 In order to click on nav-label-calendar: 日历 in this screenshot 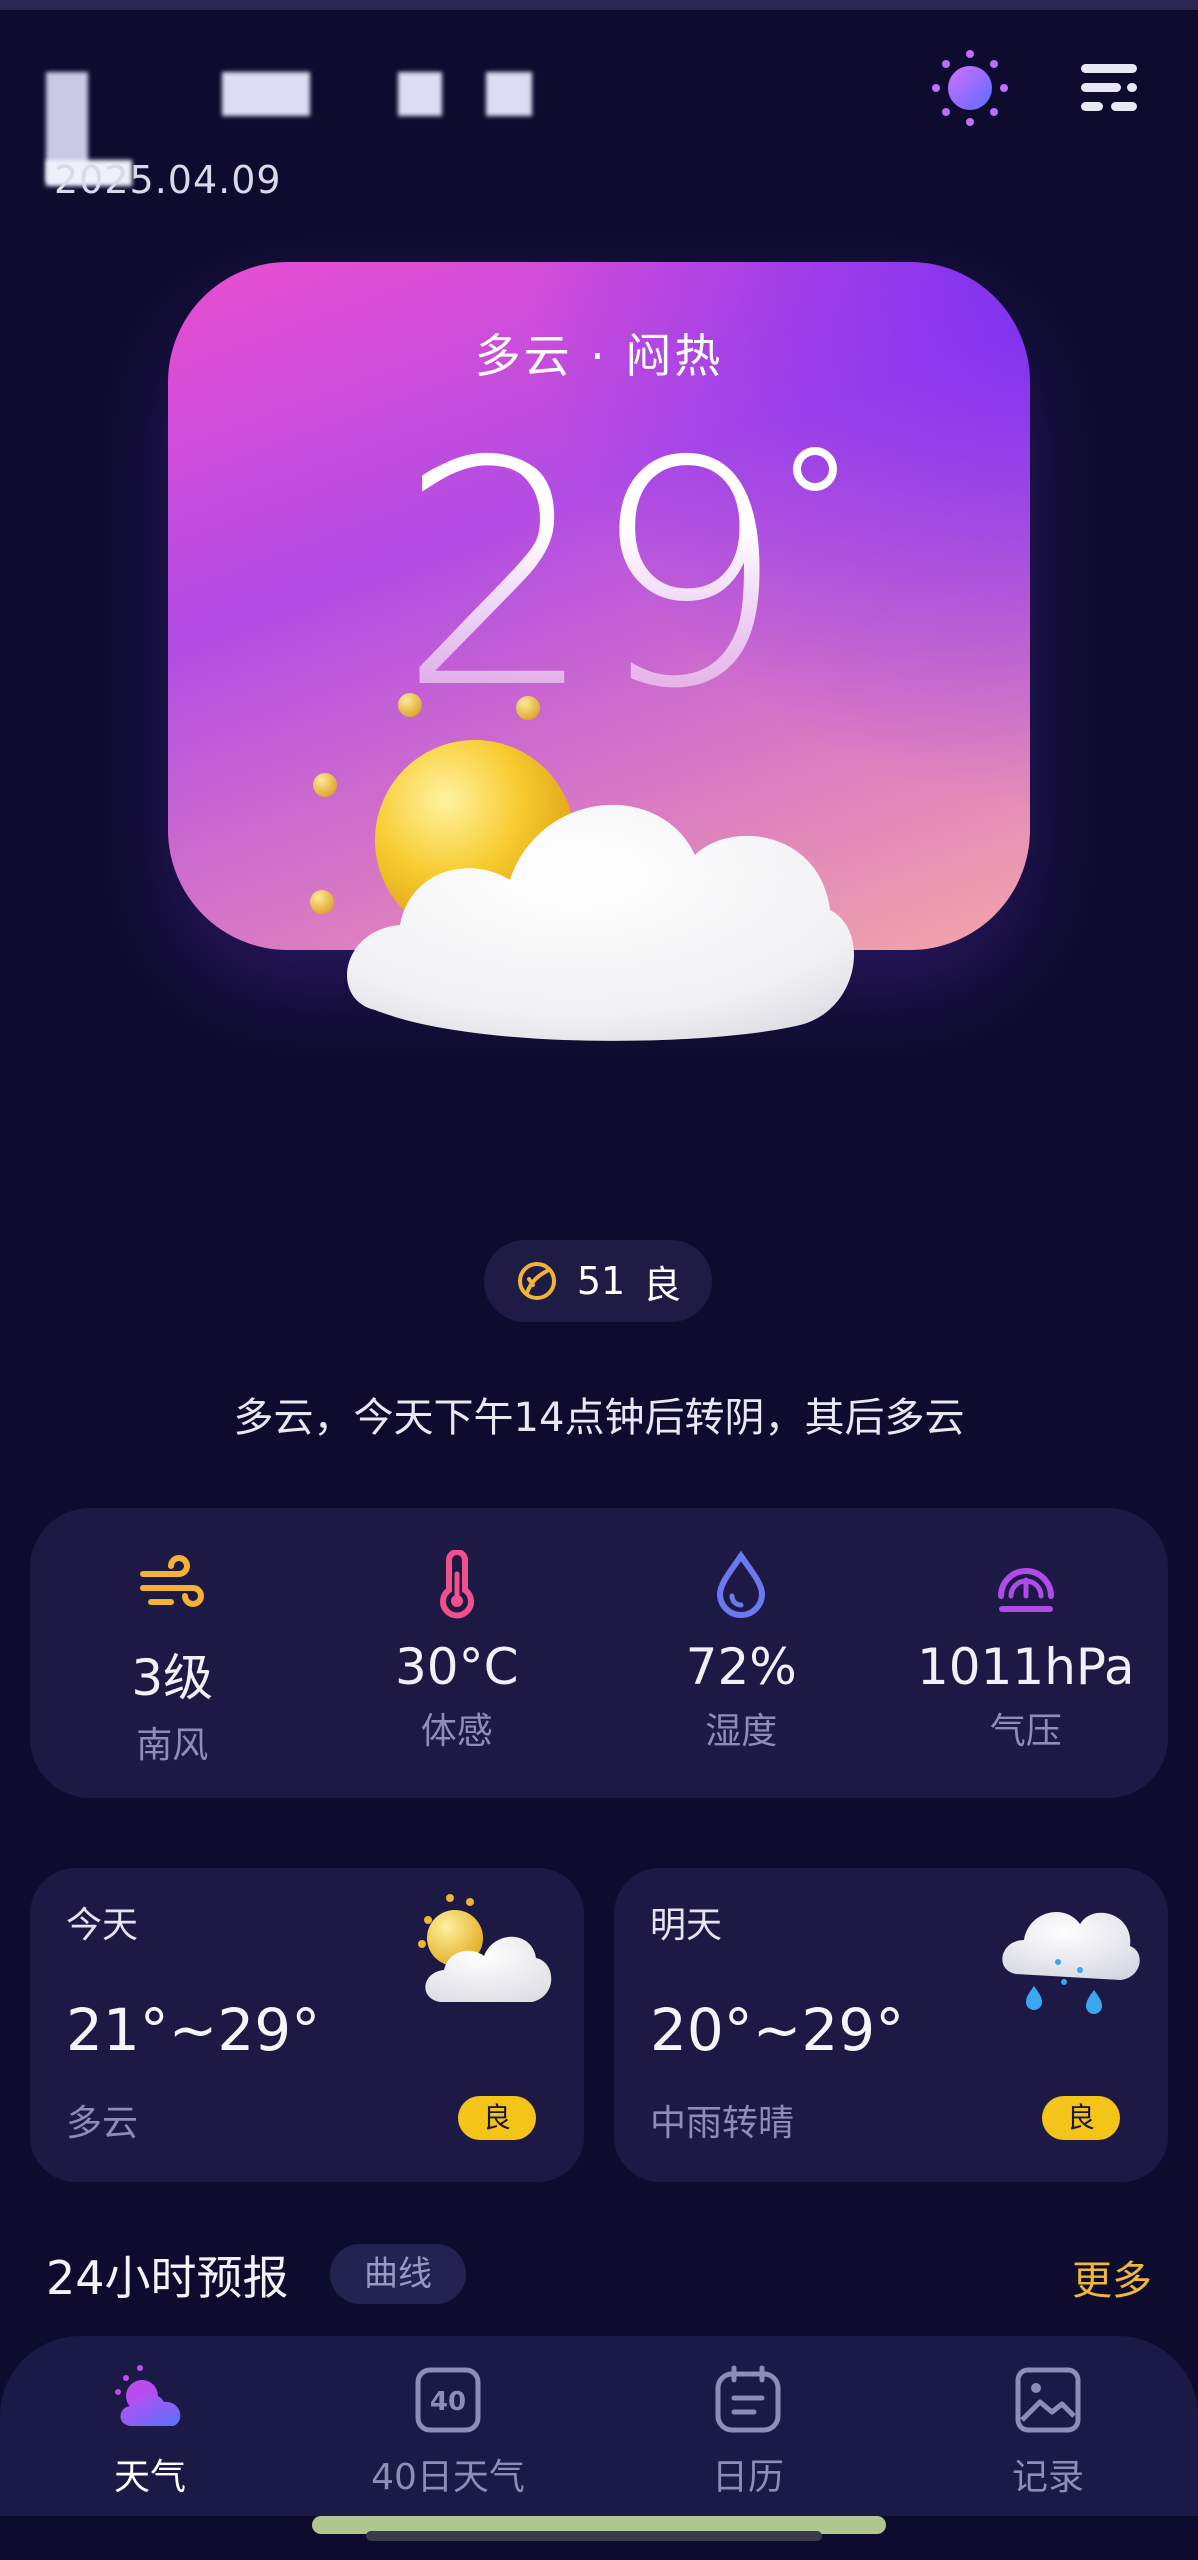, I will do `click(747, 2477)`.